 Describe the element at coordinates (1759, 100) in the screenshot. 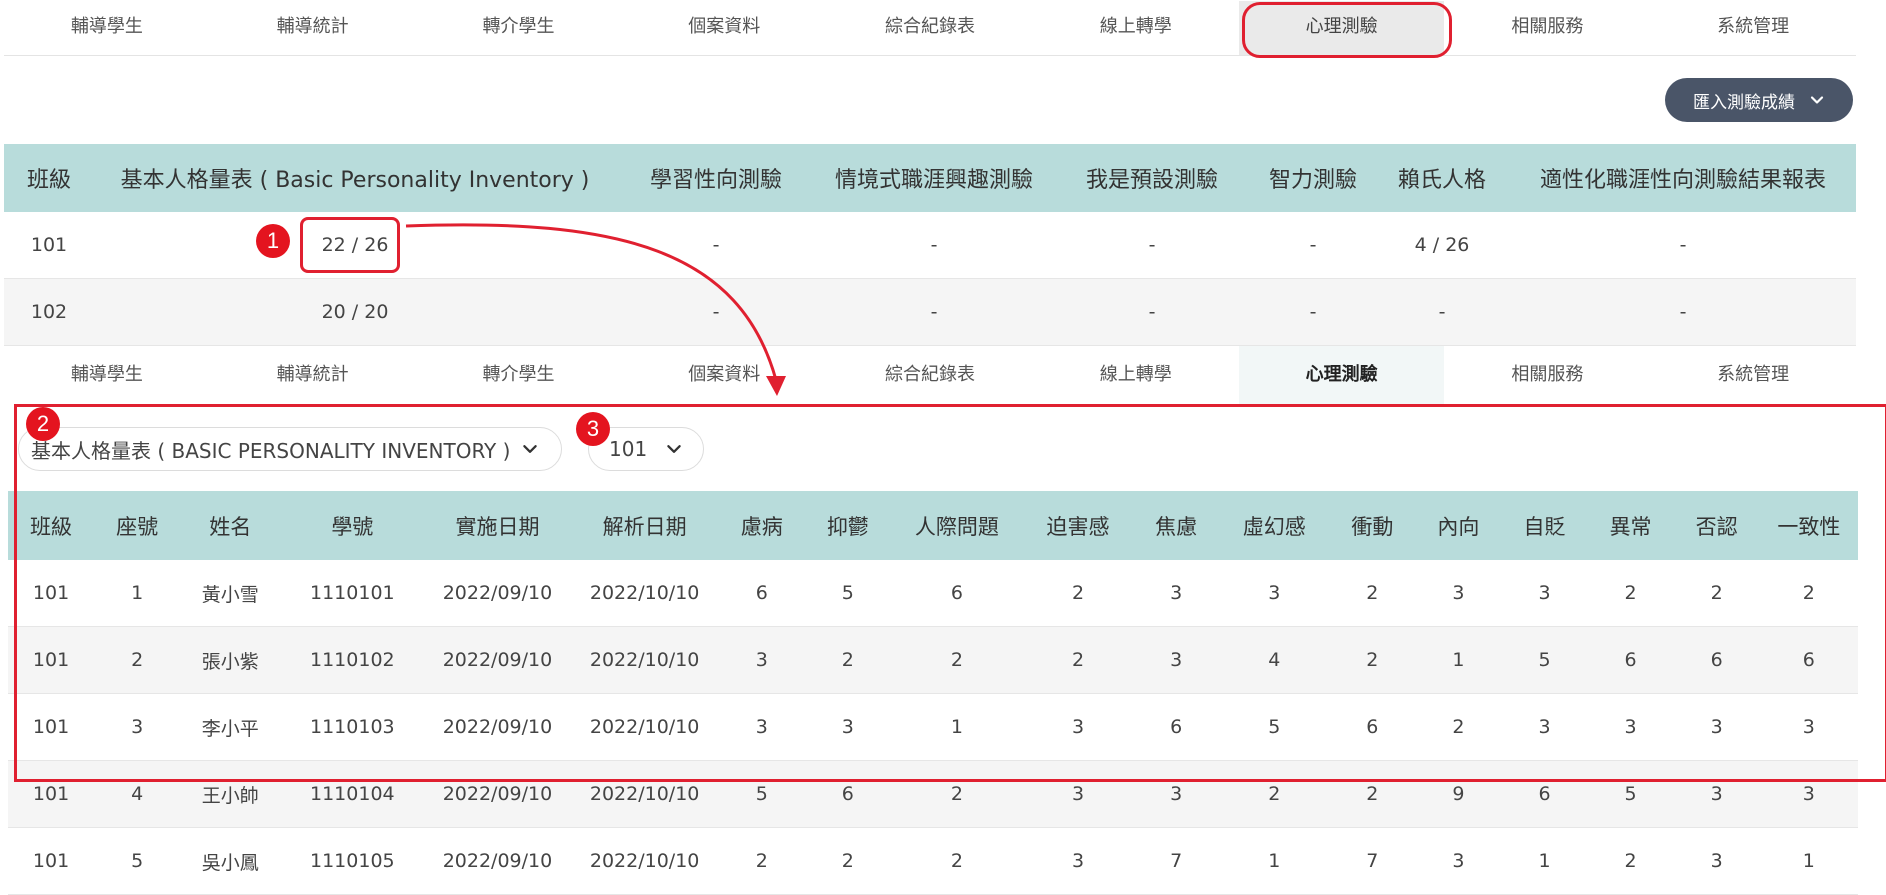

I see `import-scores-button: 匯入測驗成績` at that location.